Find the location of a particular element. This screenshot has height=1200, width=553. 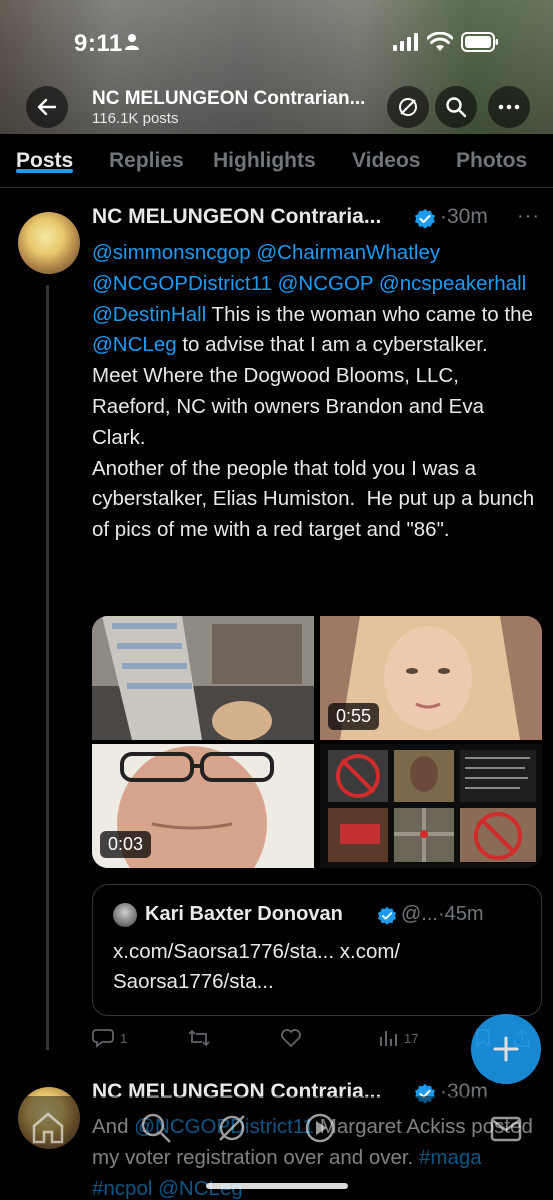

battery-icon is located at coordinates (479, 42).